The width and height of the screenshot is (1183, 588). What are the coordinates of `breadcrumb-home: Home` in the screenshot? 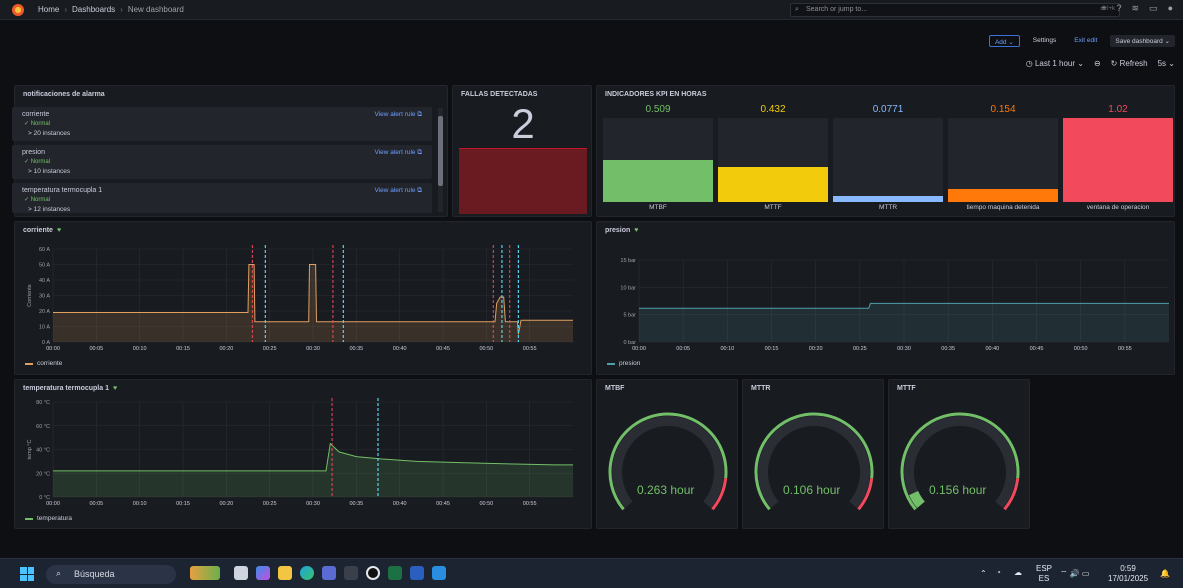 It's located at (48, 9).